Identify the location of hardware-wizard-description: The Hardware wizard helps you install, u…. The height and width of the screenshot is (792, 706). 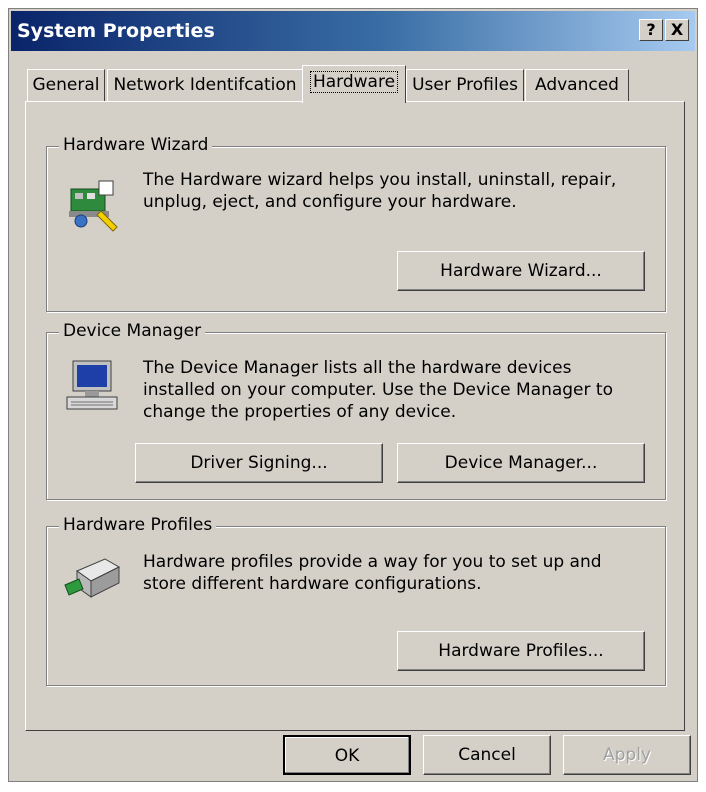
(380, 191).